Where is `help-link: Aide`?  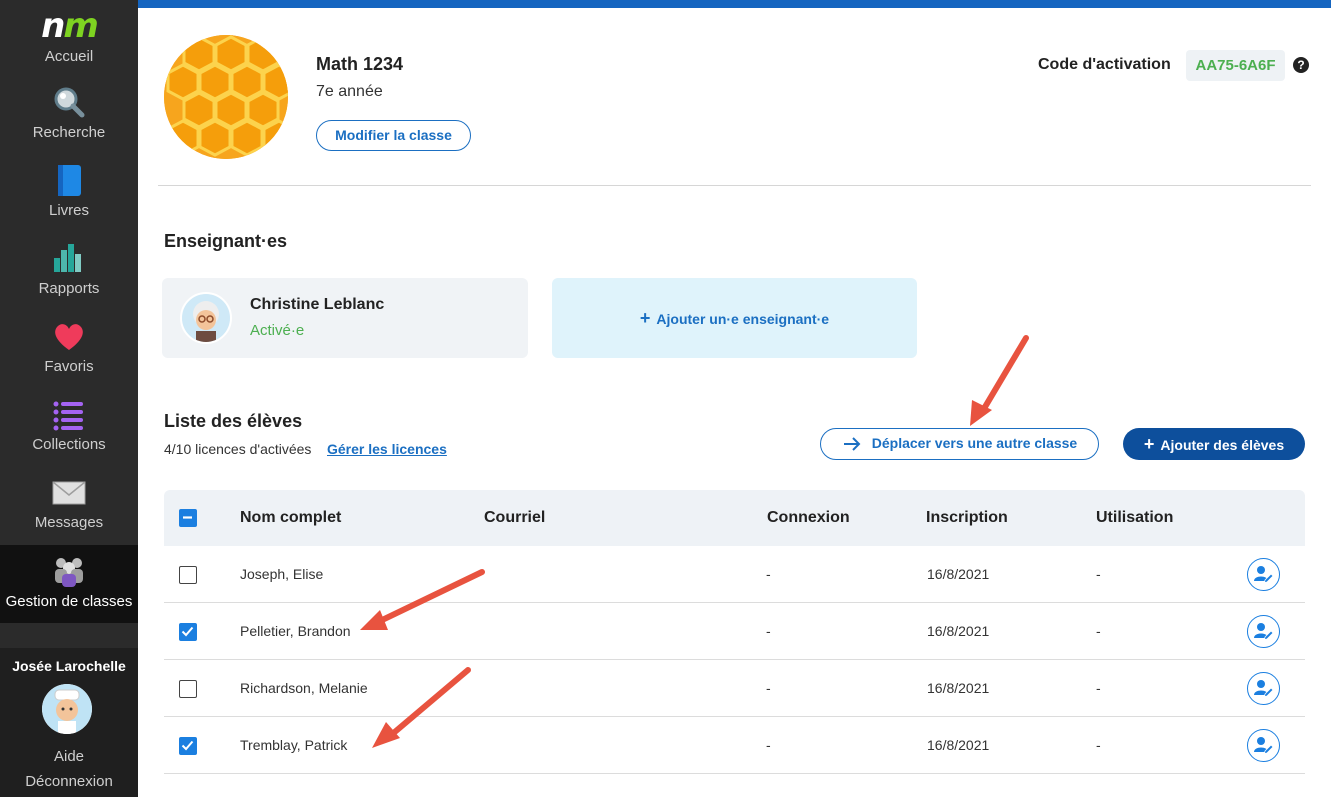
help-link: Aide is located at coordinates (69, 756).